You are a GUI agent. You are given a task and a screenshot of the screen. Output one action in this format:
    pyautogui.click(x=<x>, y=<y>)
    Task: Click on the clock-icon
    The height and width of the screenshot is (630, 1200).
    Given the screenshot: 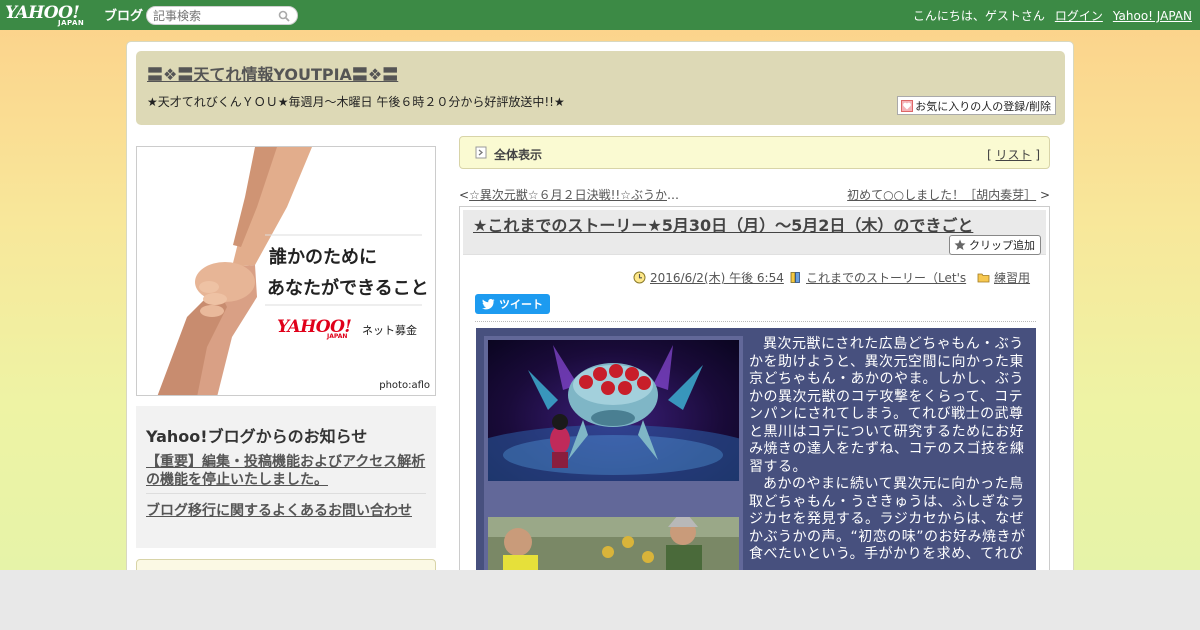 What is the action you would take?
    pyautogui.click(x=639, y=277)
    